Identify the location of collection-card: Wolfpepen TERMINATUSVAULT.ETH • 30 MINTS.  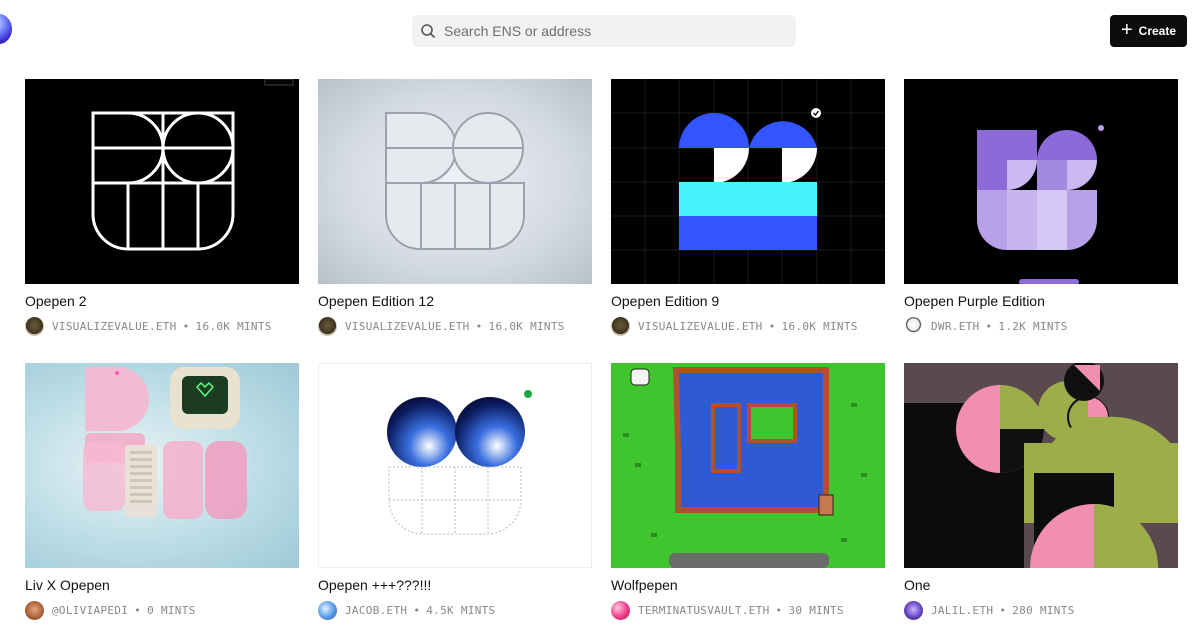
(748, 491).